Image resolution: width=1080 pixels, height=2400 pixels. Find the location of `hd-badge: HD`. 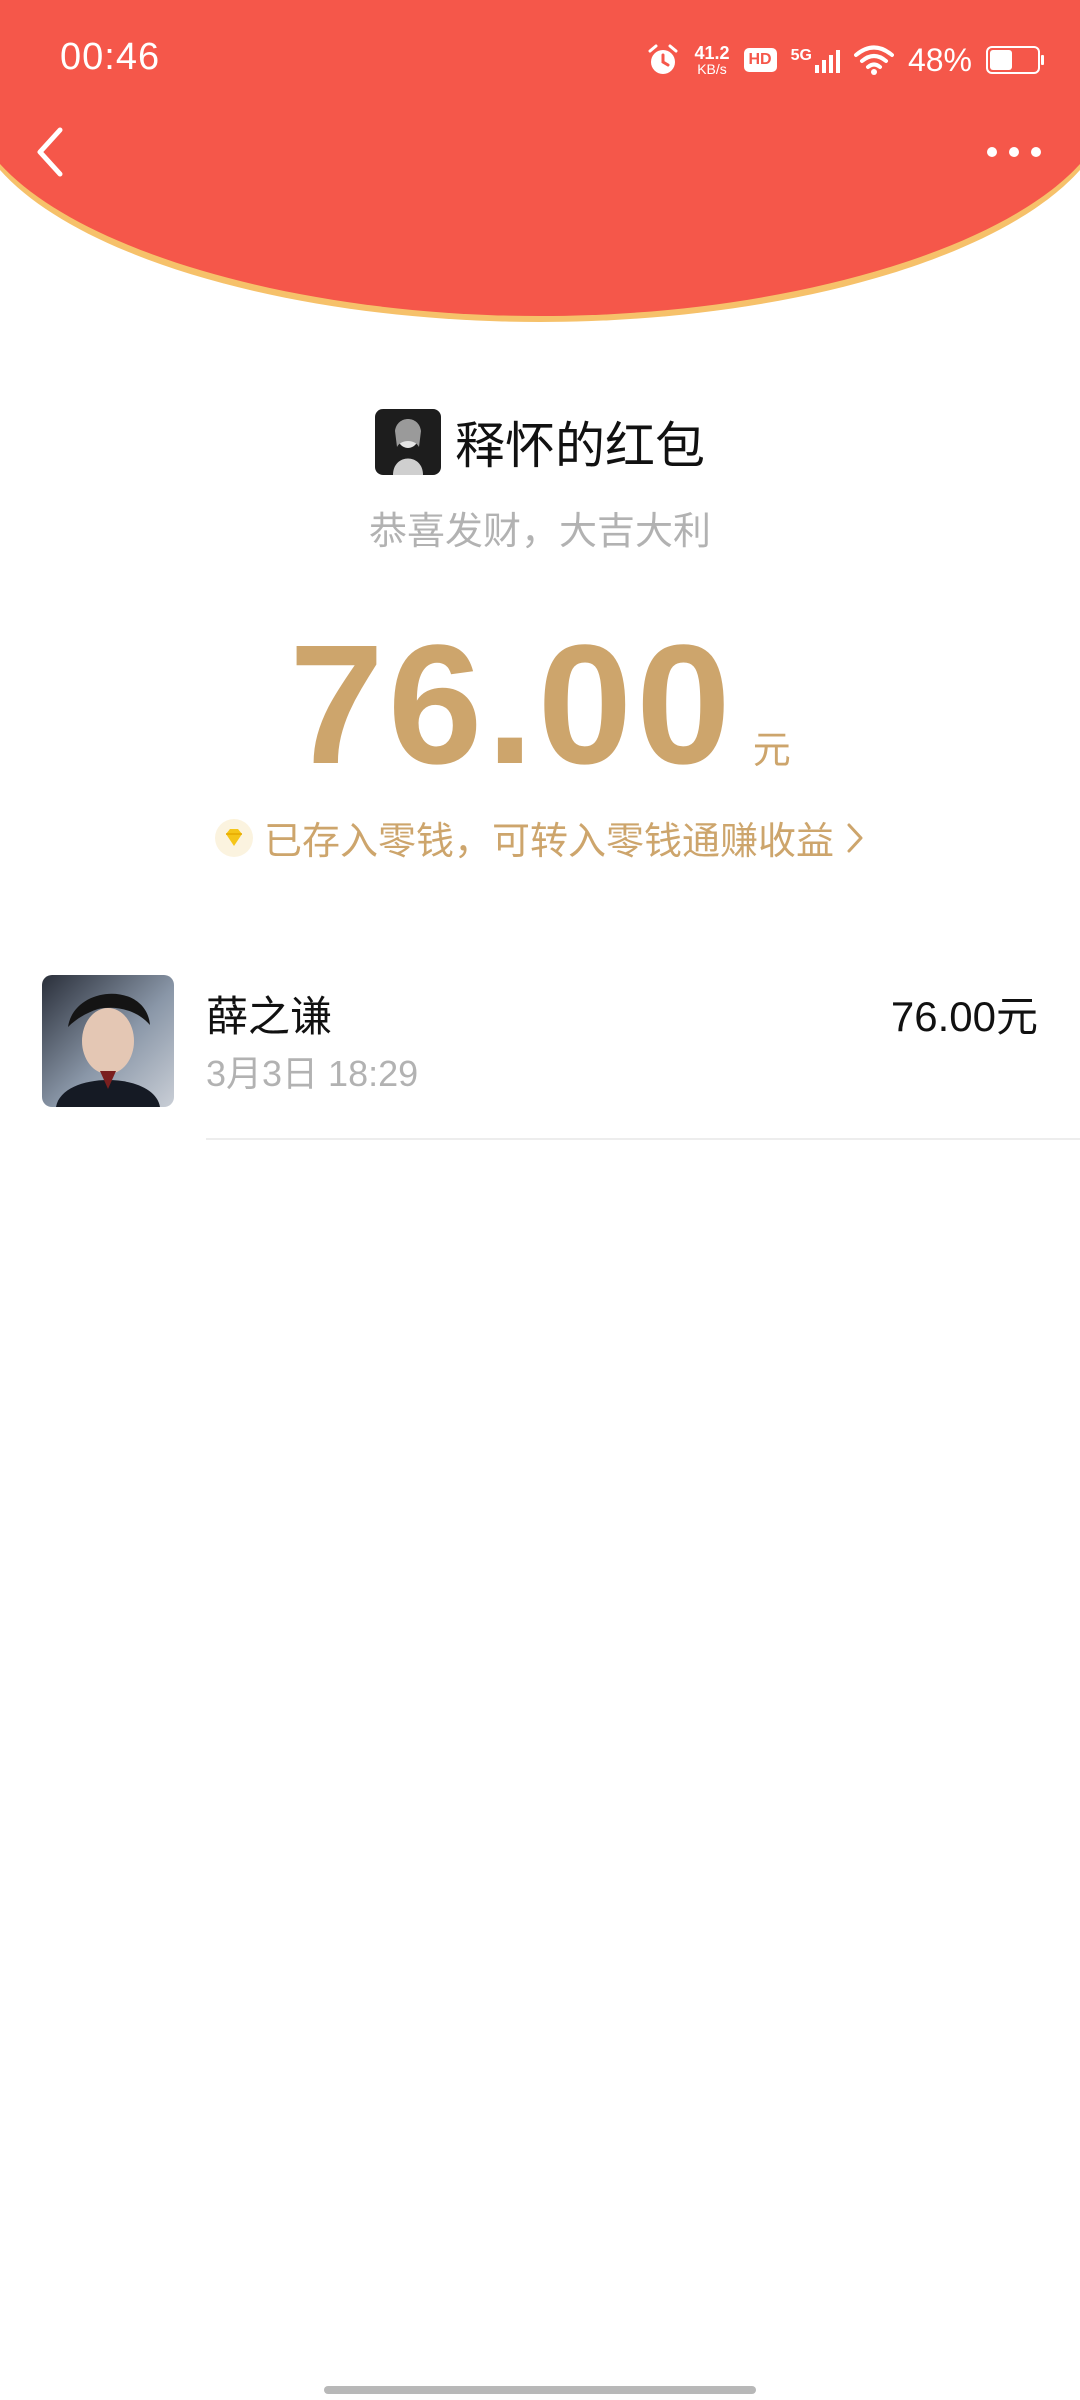

hd-badge: HD is located at coordinates (760, 60).